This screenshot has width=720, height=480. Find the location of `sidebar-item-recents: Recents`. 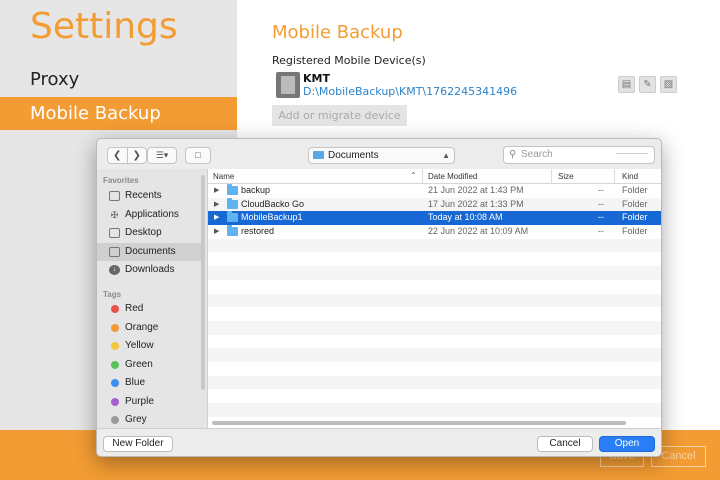

sidebar-item-recents: Recents is located at coordinates (150, 196).